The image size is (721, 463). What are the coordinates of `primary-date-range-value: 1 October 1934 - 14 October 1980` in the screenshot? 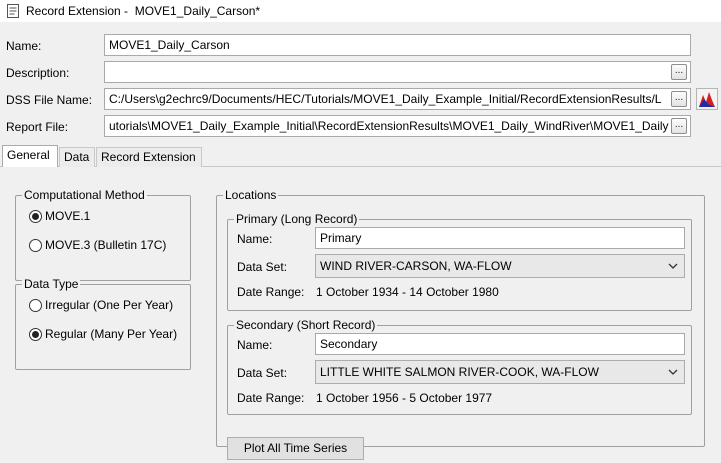 It's located at (407, 292).